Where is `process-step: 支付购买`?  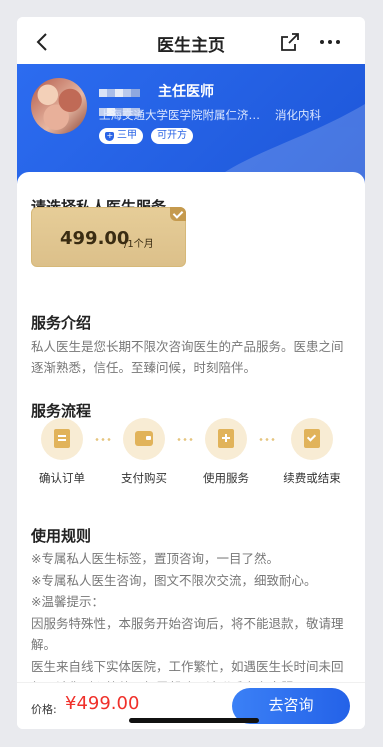
process-step: 支付购买 is located at coordinates (144, 452).